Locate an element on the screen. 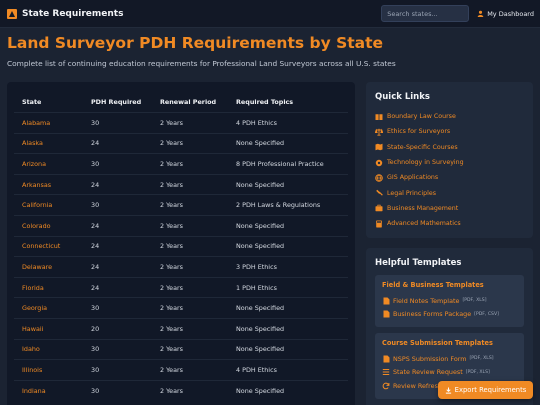  state-link: California is located at coordinates (56, 205).